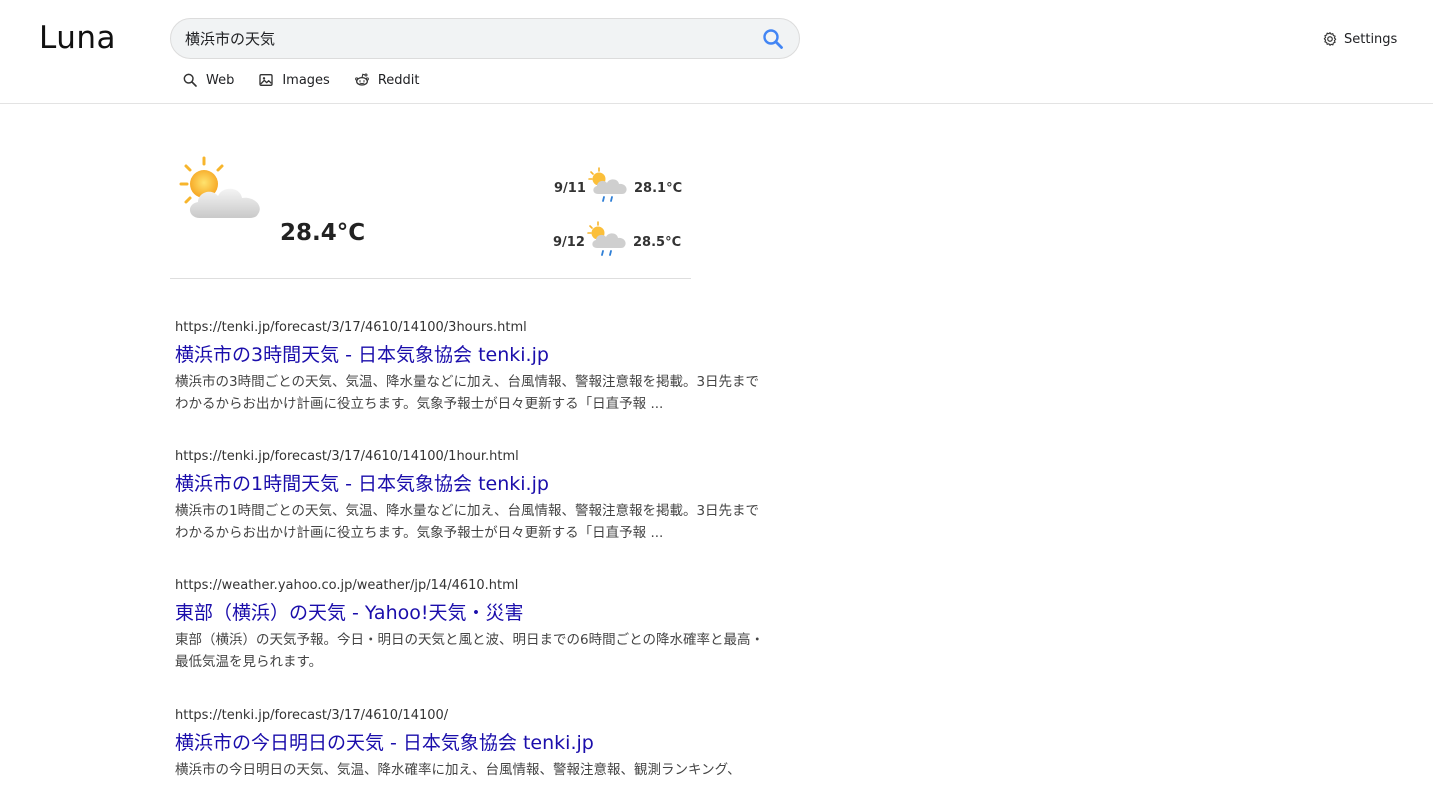 The image size is (1433, 786). I want to click on gear-icon, so click(1330, 39).